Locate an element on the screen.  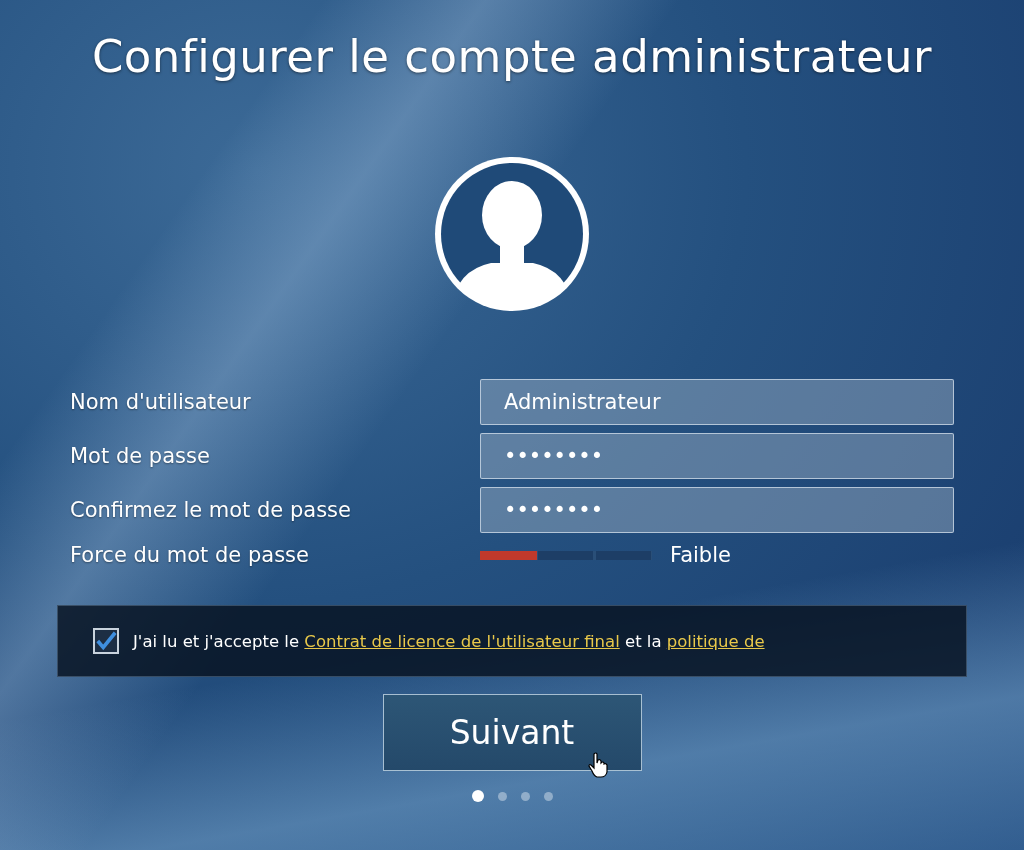
field-label: Confirmez le mot de passe is located at coordinates (211, 510).